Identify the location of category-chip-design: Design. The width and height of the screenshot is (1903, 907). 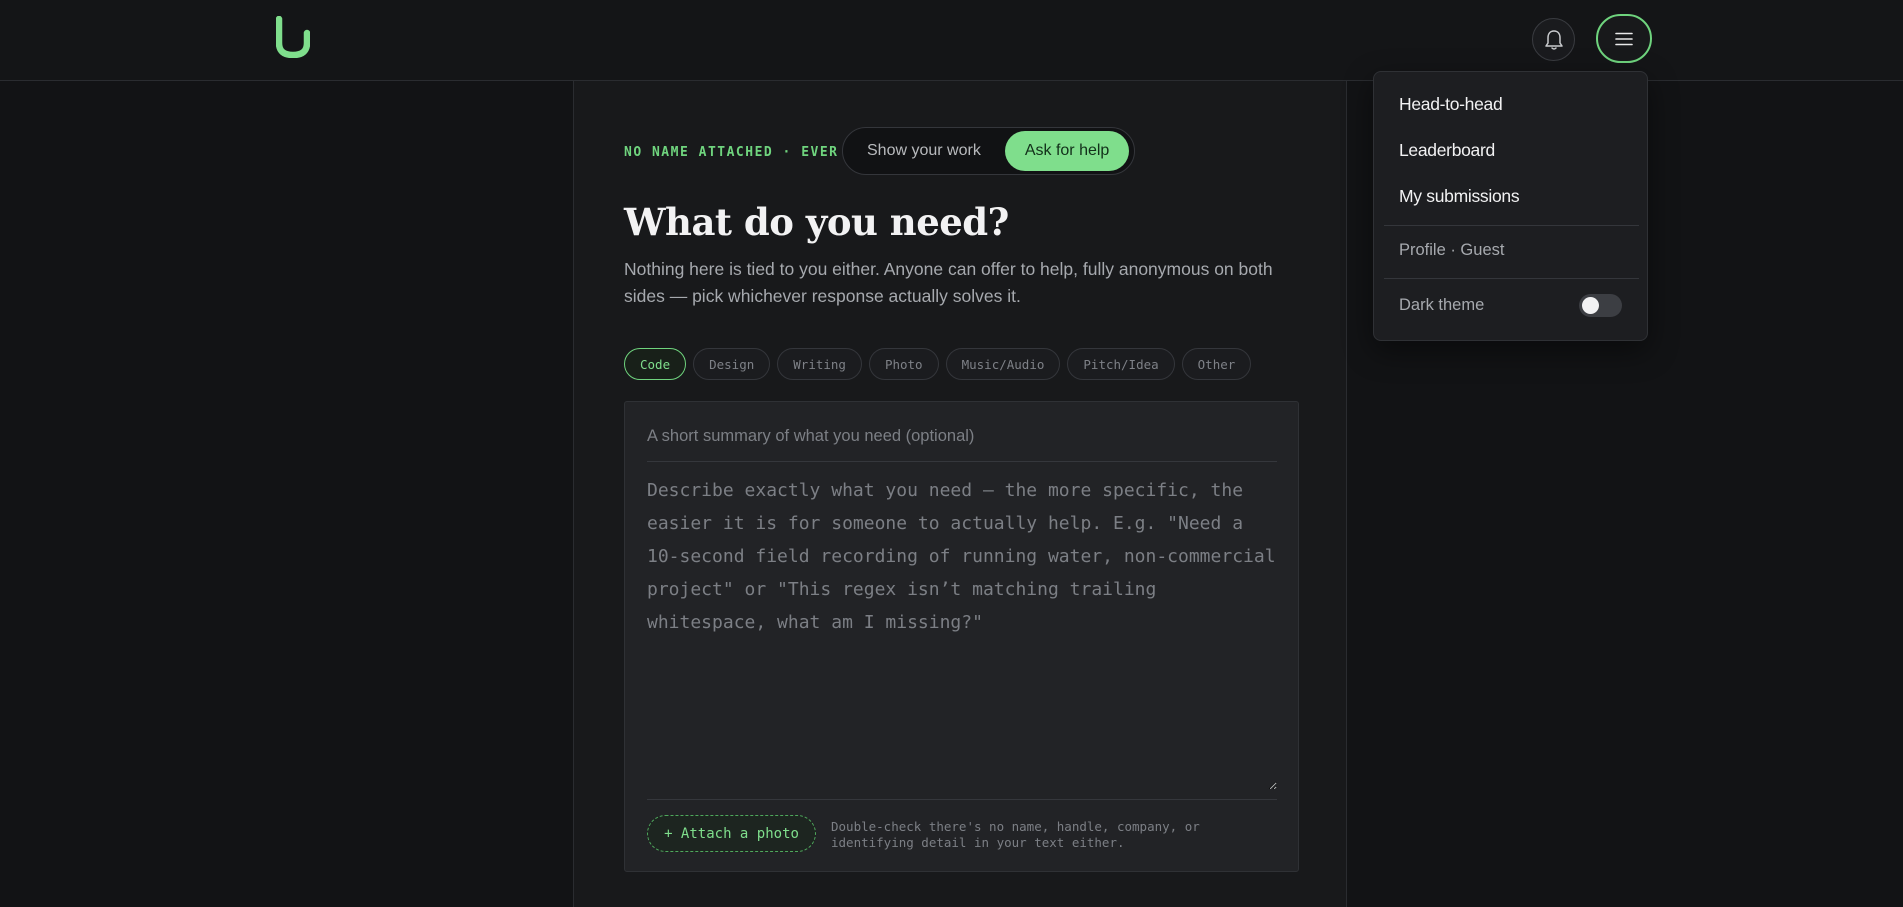
(732, 364).